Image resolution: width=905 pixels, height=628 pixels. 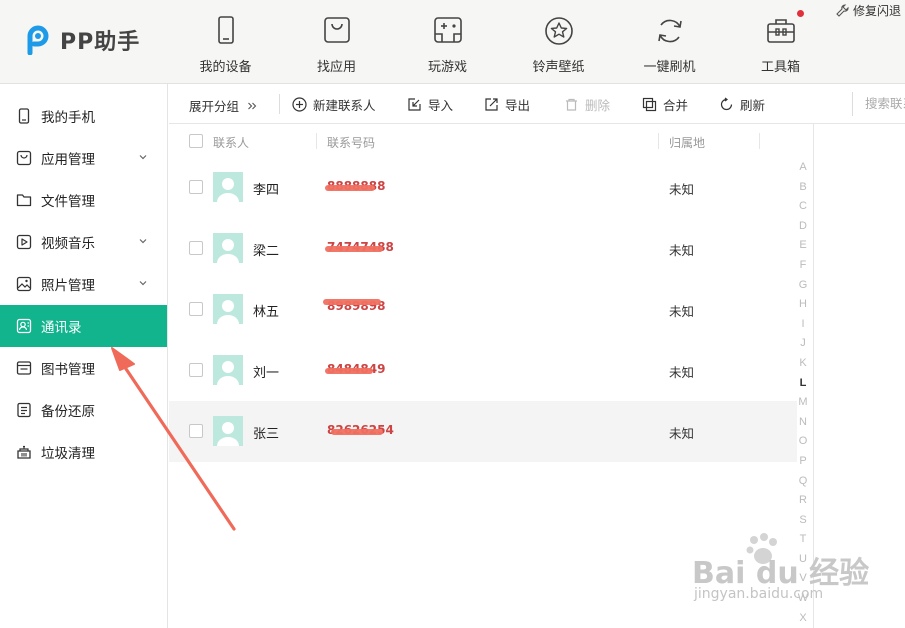 I want to click on alphabet-letter: E, so click(x=803, y=246).